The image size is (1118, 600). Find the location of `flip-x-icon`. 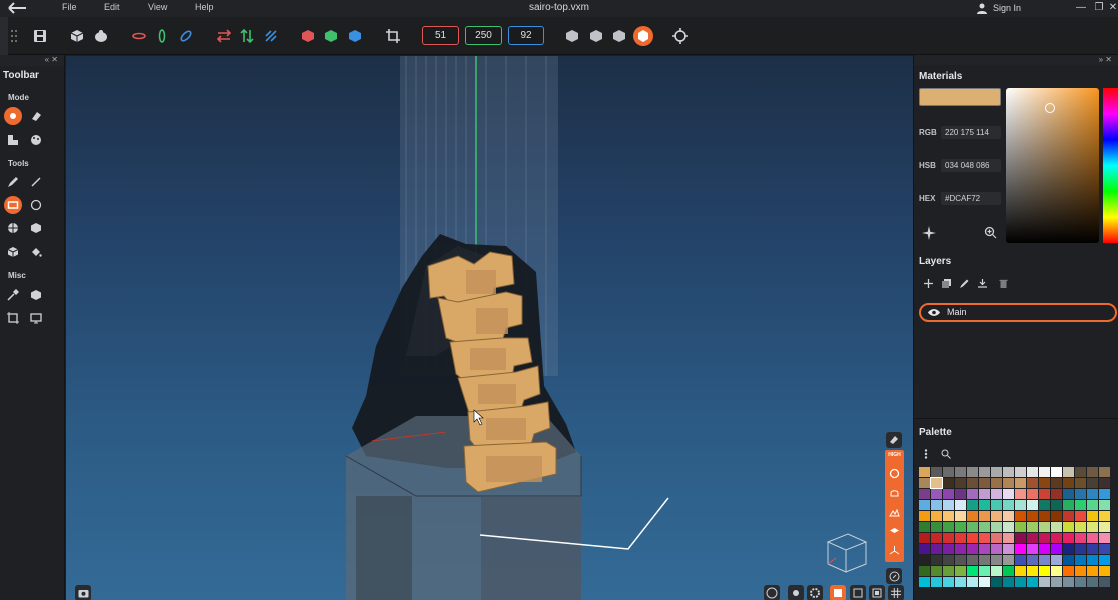

flip-x-icon is located at coordinates (224, 36).